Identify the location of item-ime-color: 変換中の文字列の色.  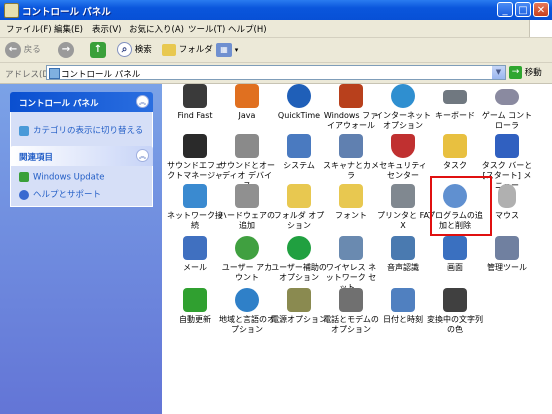
(455, 319).